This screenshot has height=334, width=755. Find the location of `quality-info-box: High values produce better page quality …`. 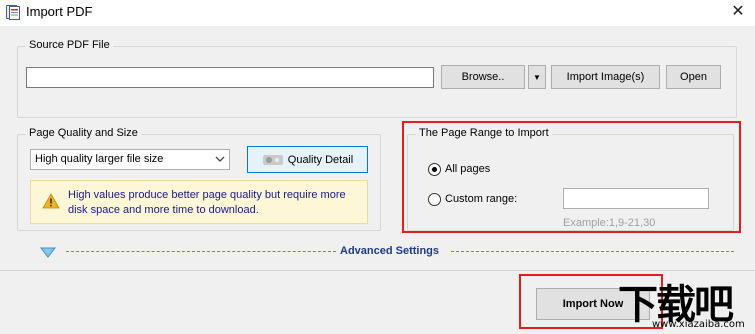

quality-info-box: High values produce better page quality … is located at coordinates (199, 202).